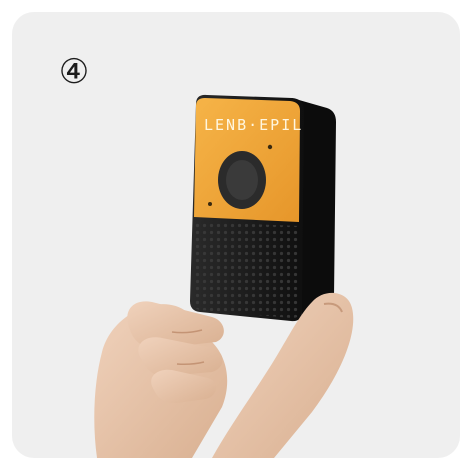  What do you see at coordinates (242, 180) in the screenshot?
I see `power-button-inner` at bounding box center [242, 180].